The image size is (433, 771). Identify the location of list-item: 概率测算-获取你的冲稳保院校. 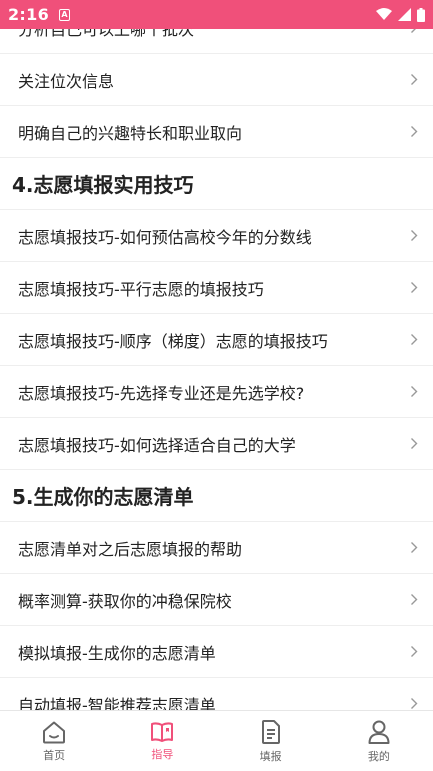
(216, 600).